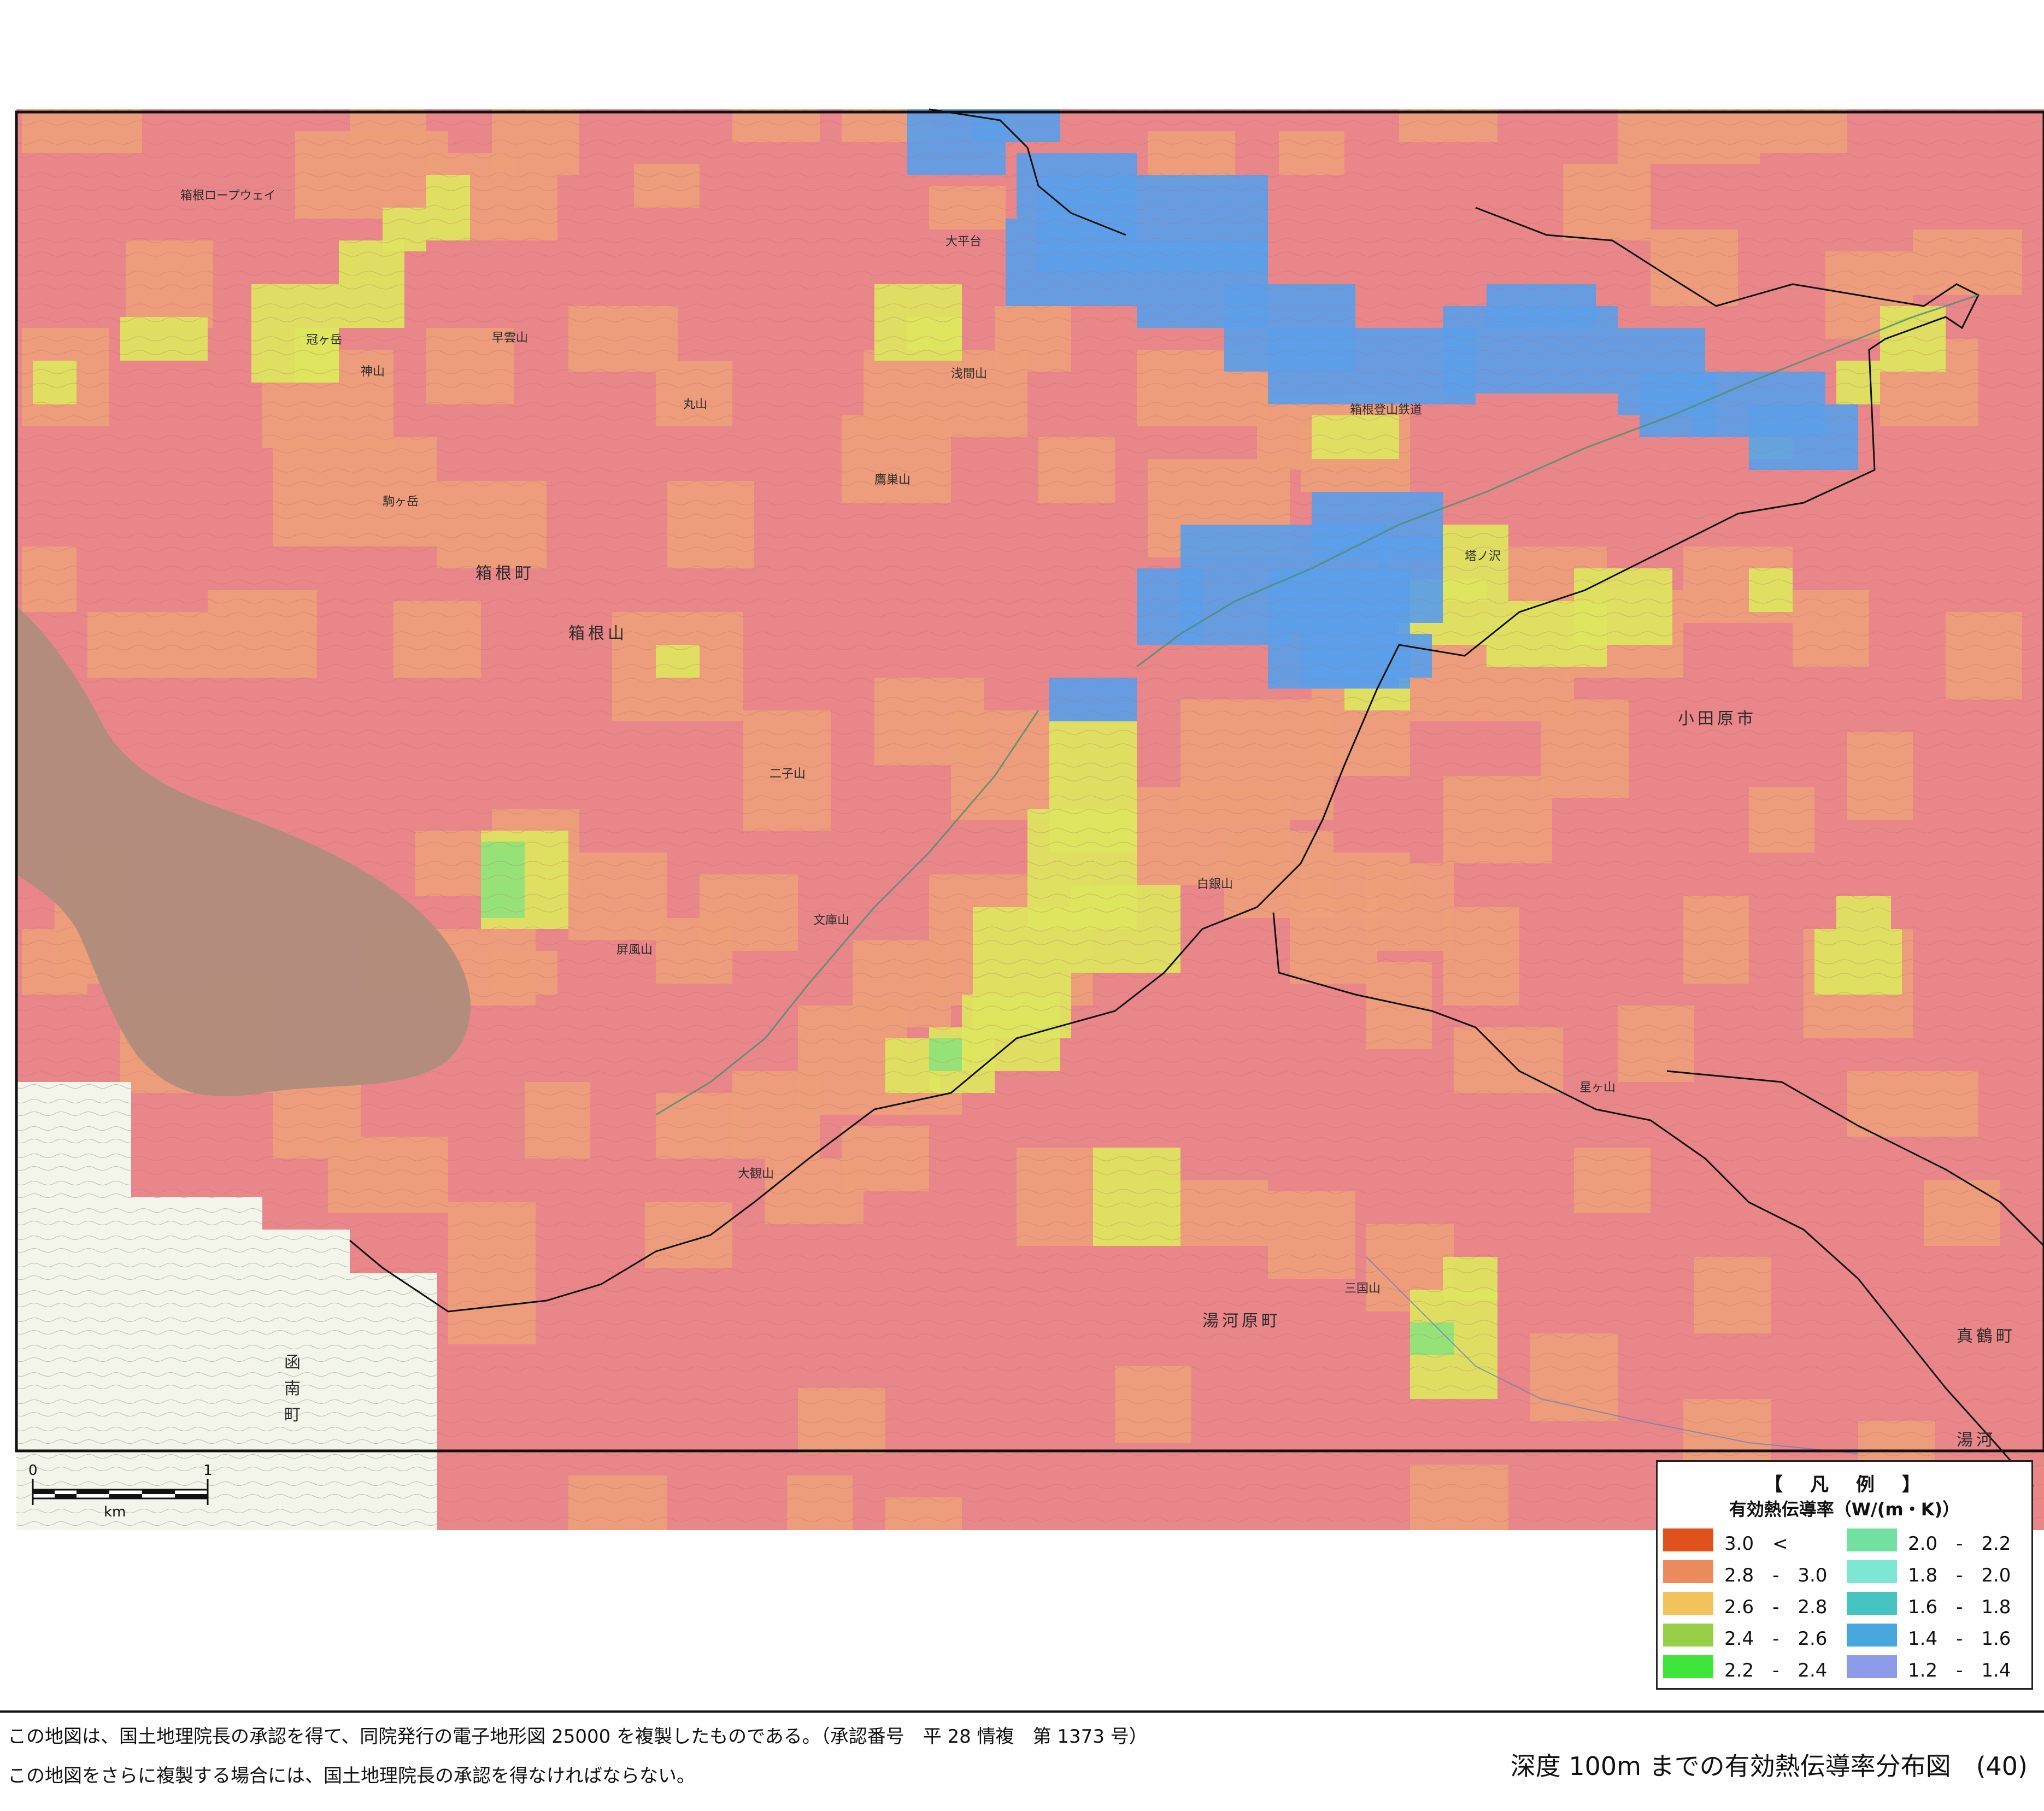  What do you see at coordinates (1776, 1639) in the screenshot?
I see `legend-label: 2.4 - 2.6` at bounding box center [1776, 1639].